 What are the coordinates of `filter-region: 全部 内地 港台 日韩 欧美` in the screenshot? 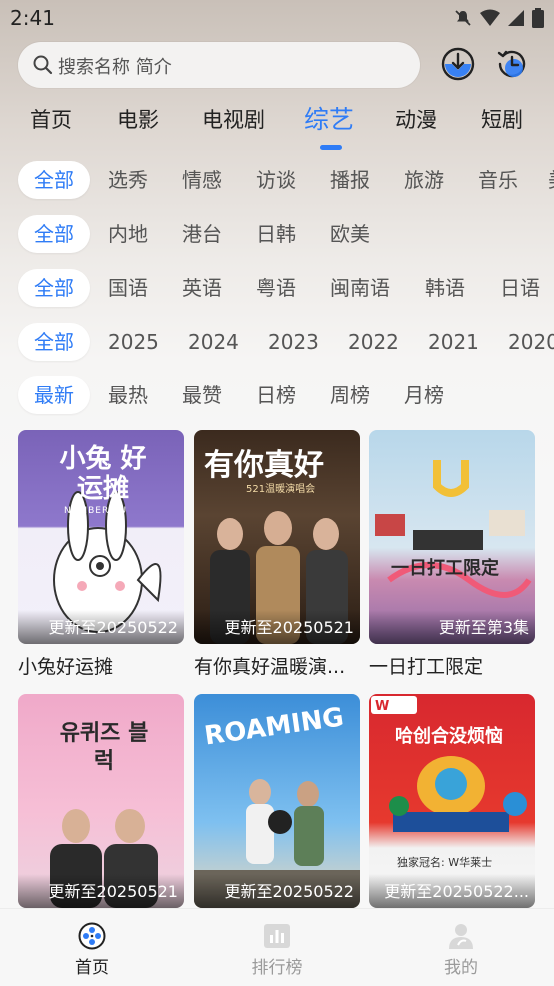 It's located at (277, 235).